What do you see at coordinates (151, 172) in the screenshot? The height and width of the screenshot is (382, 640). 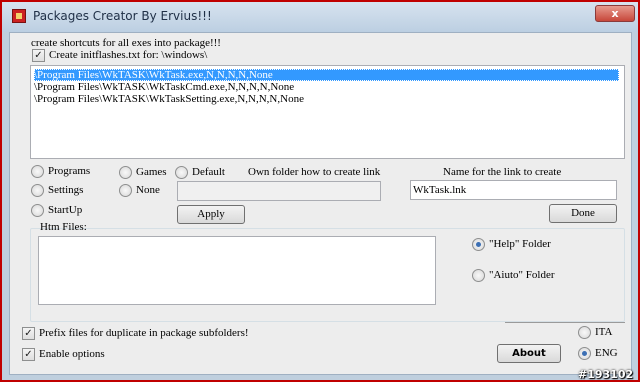 I see `radio-games-label: Games` at bounding box center [151, 172].